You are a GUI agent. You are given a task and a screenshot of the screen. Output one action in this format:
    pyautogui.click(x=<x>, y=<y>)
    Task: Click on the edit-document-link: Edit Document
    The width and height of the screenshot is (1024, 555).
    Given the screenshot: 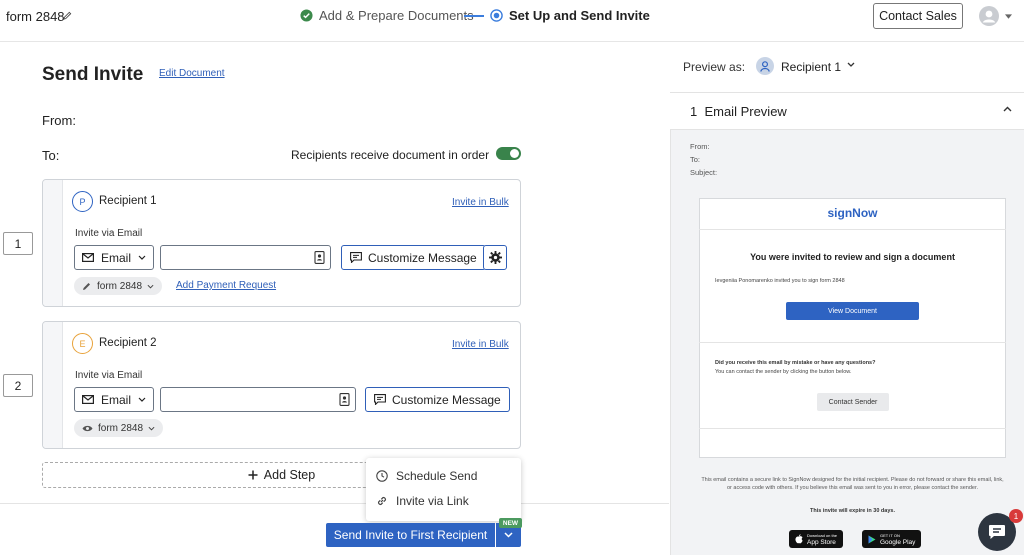 What is the action you would take?
    pyautogui.click(x=192, y=73)
    